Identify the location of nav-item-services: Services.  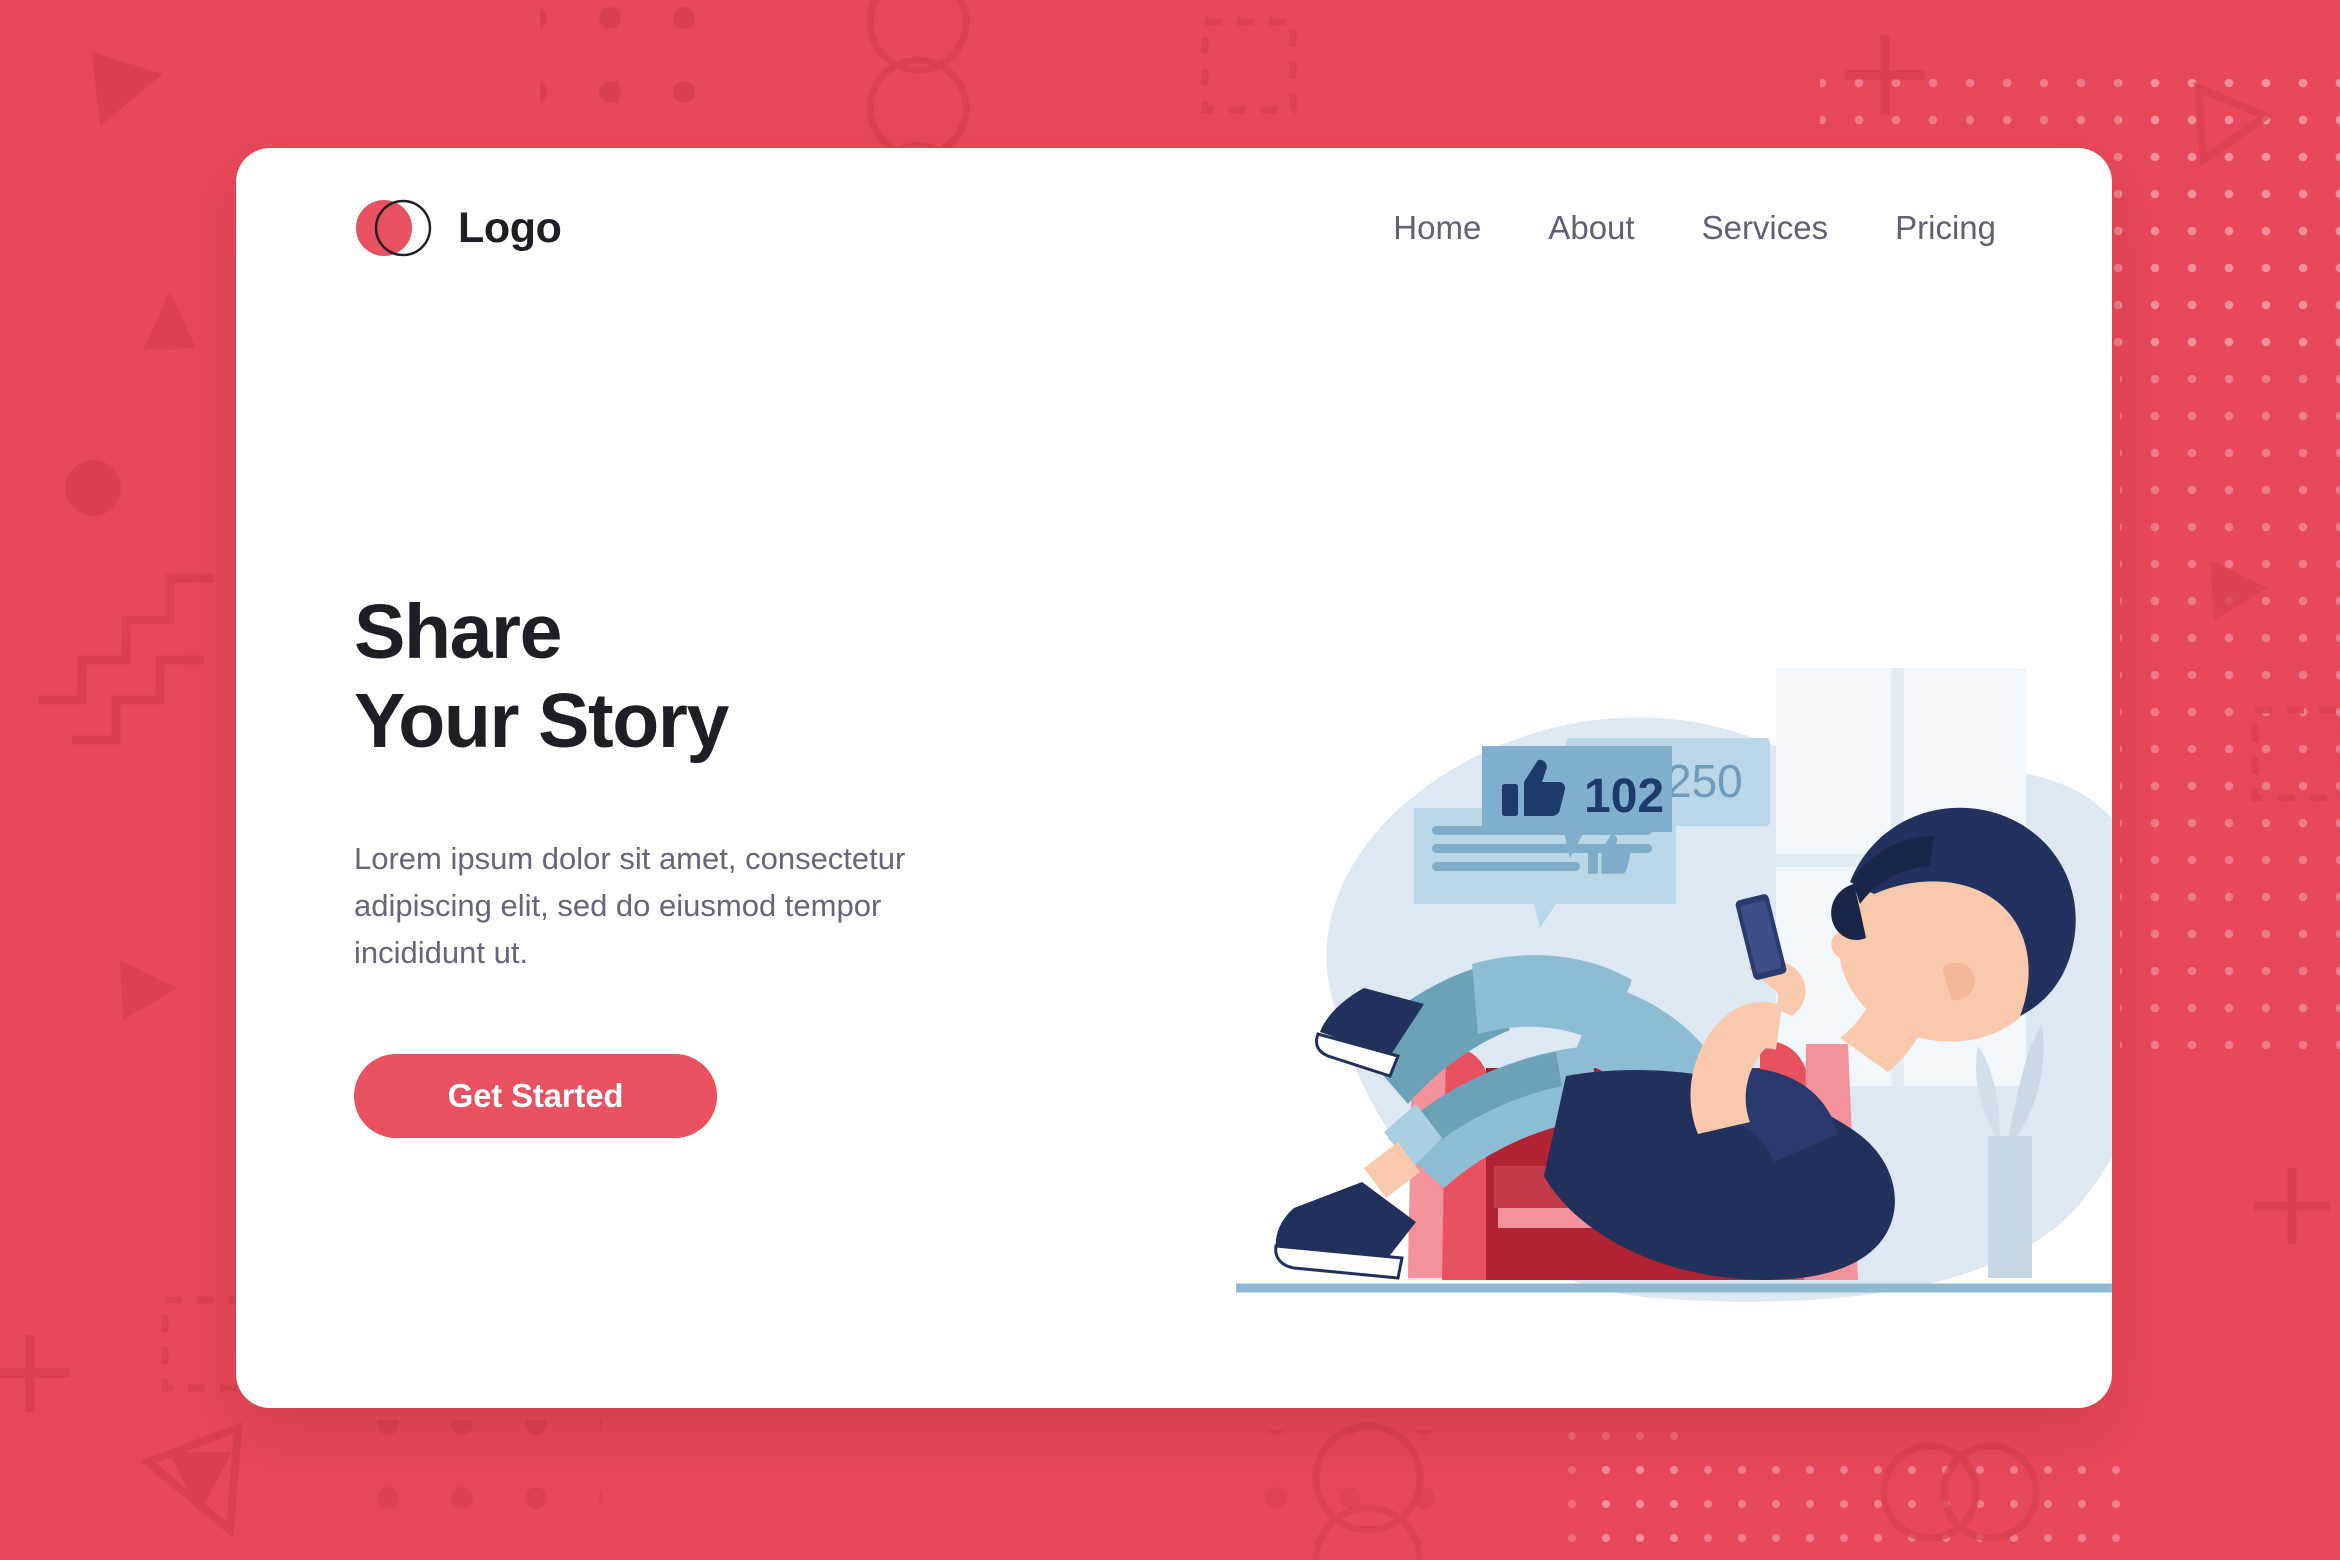
(1765, 228).